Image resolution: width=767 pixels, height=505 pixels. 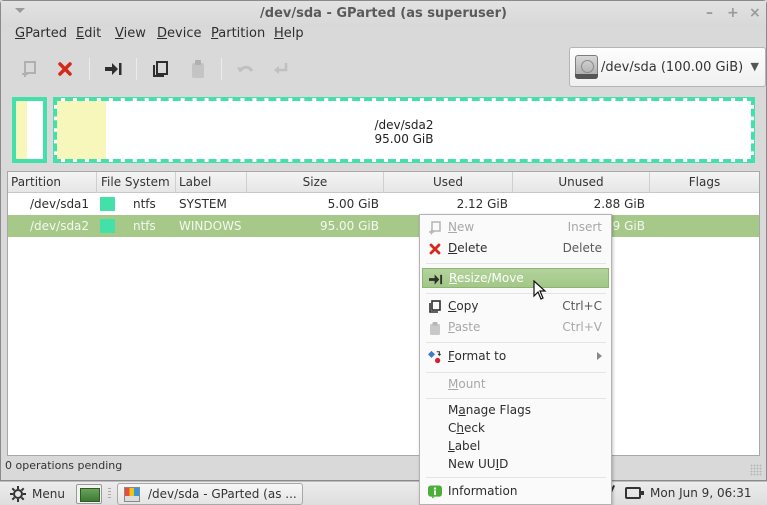 I want to click on cell-filesystem: ntfs, so click(x=144, y=226).